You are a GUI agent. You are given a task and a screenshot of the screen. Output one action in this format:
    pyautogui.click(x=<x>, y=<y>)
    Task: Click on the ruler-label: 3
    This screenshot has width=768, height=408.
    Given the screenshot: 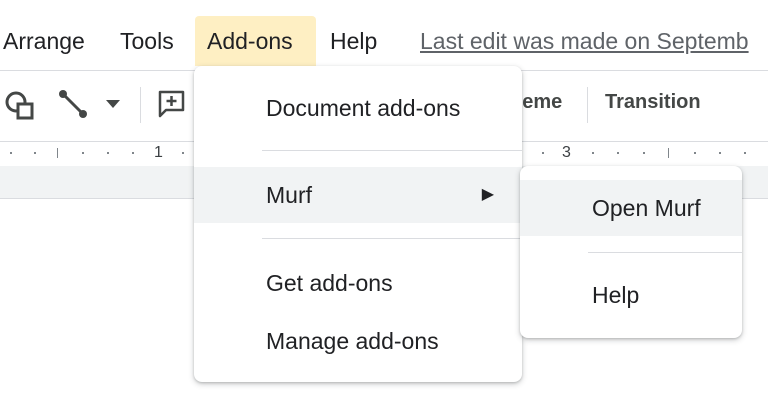 What is the action you would take?
    pyautogui.click(x=566, y=152)
    